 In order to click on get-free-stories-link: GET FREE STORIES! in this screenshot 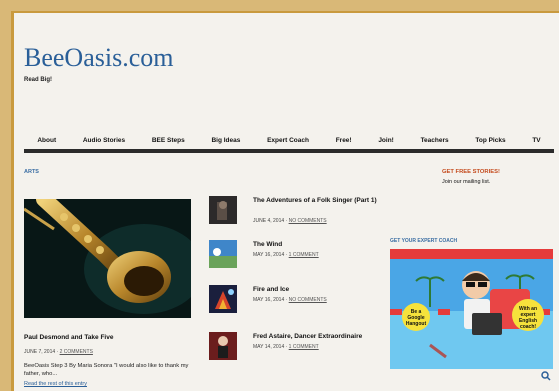, I will do `click(471, 172)`.